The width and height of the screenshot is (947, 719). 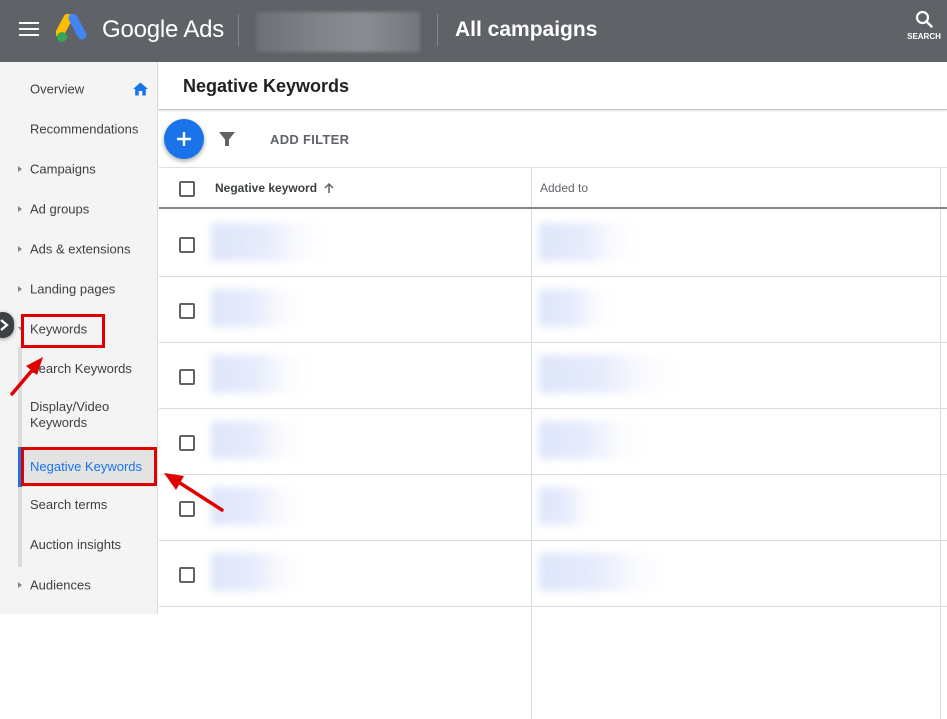 I want to click on hamburger-menu-icon, so click(x=29, y=30).